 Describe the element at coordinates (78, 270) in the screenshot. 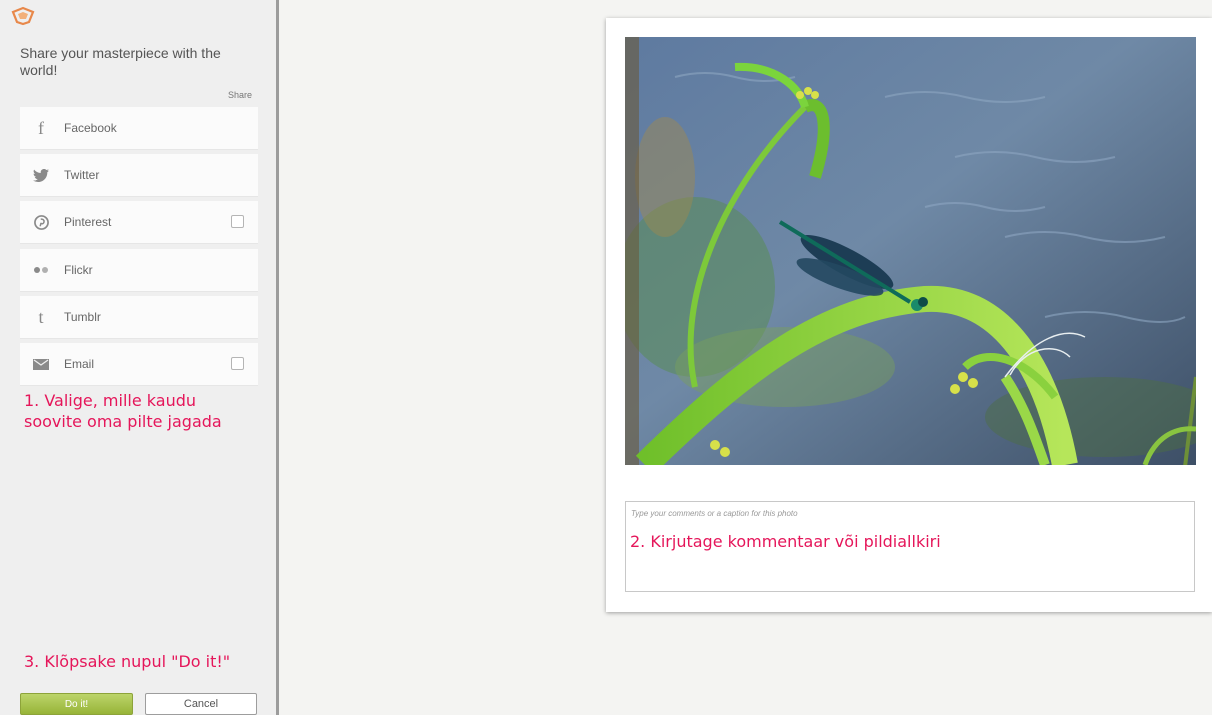

I see `share-item-label: Flickr` at that location.